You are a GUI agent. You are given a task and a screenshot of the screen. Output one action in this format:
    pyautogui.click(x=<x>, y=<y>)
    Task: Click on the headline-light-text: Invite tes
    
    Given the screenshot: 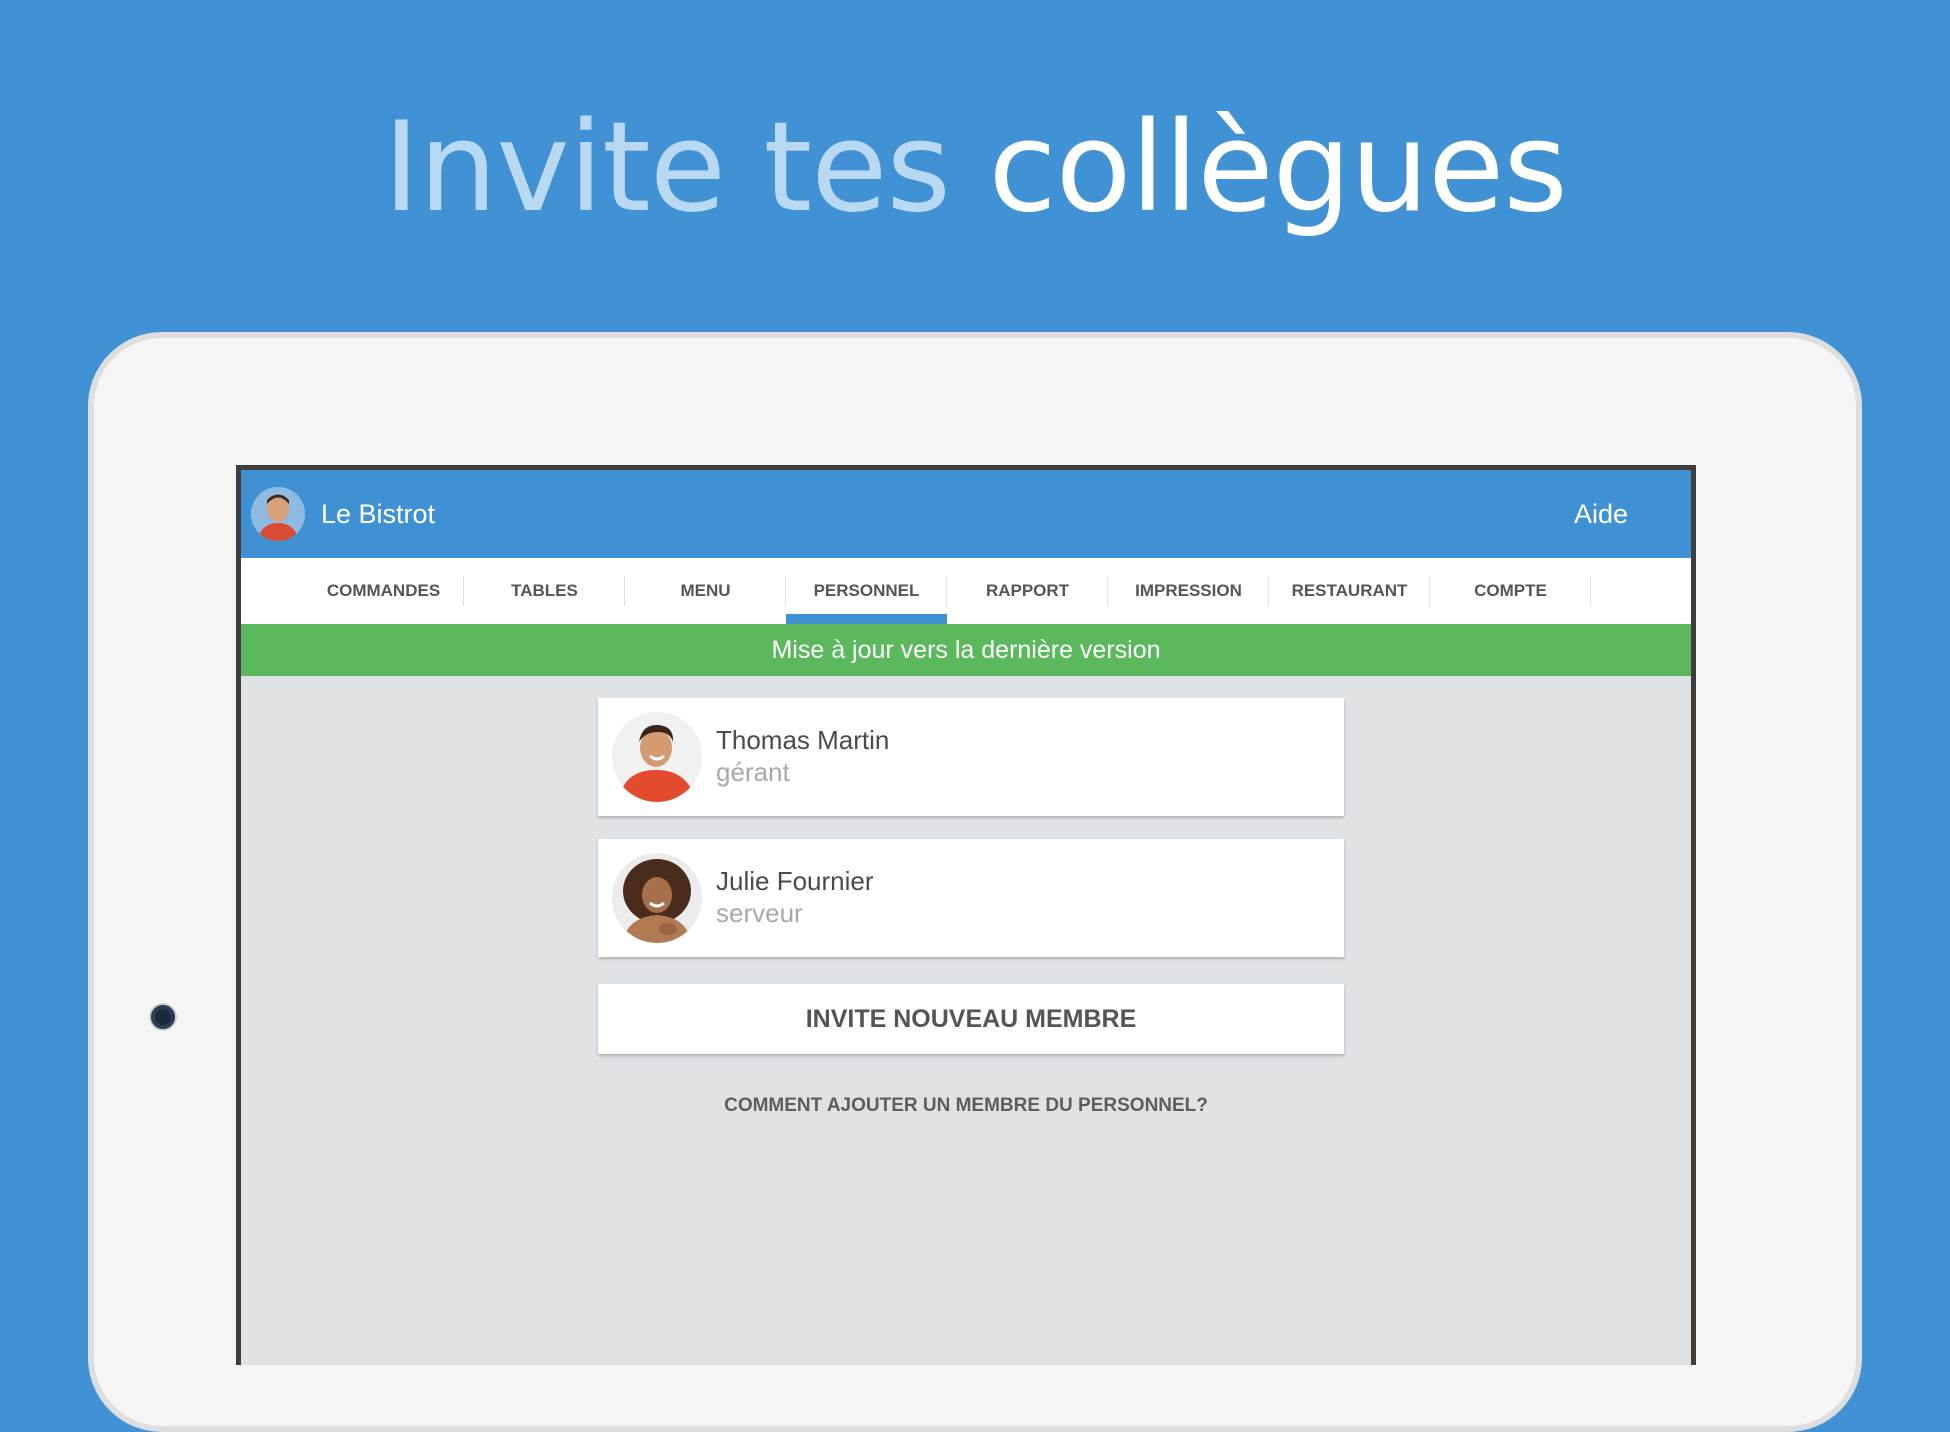 What is the action you would take?
    pyautogui.click(x=667, y=168)
    